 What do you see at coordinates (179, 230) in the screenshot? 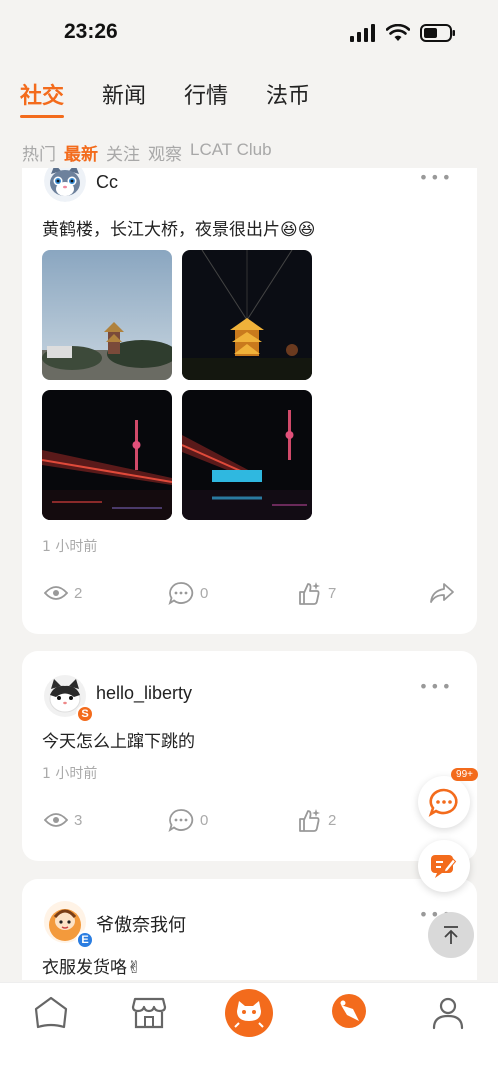
I see `post-text: 黄鹤楼，长江大桥，夜景很出片😆😆` at bounding box center [179, 230].